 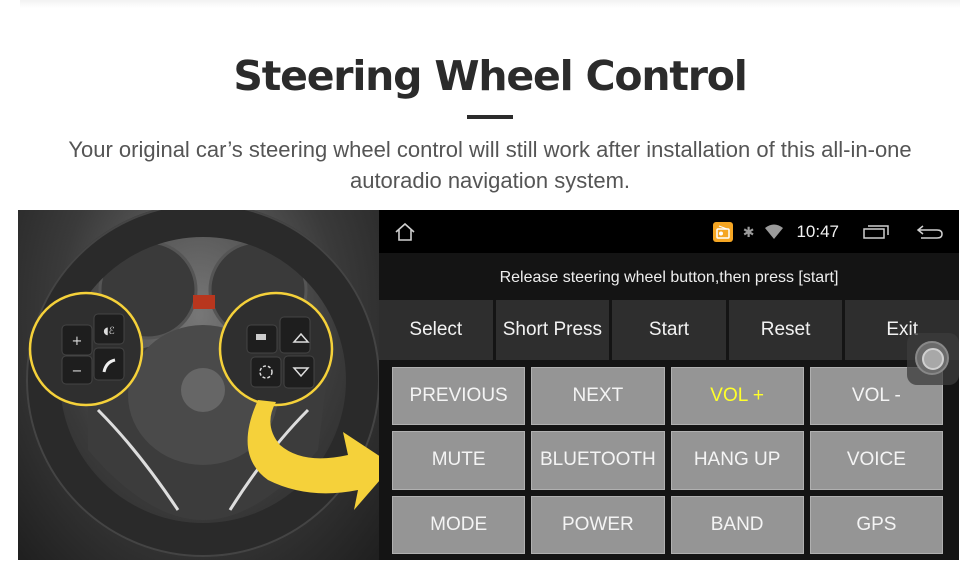 What do you see at coordinates (276, 349) in the screenshot?
I see `right-control-cluster` at bounding box center [276, 349].